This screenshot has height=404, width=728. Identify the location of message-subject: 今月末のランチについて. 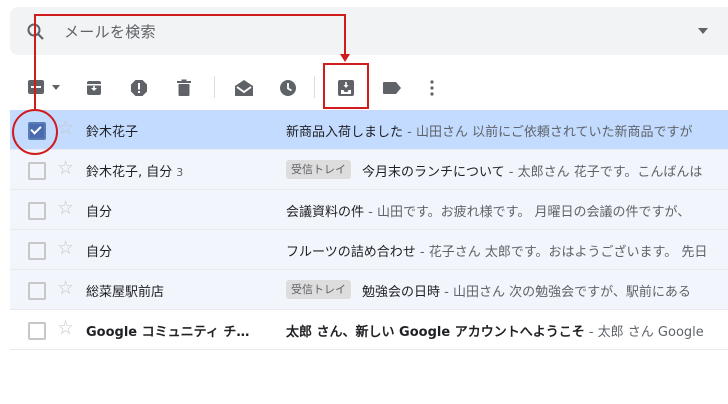
(433, 172).